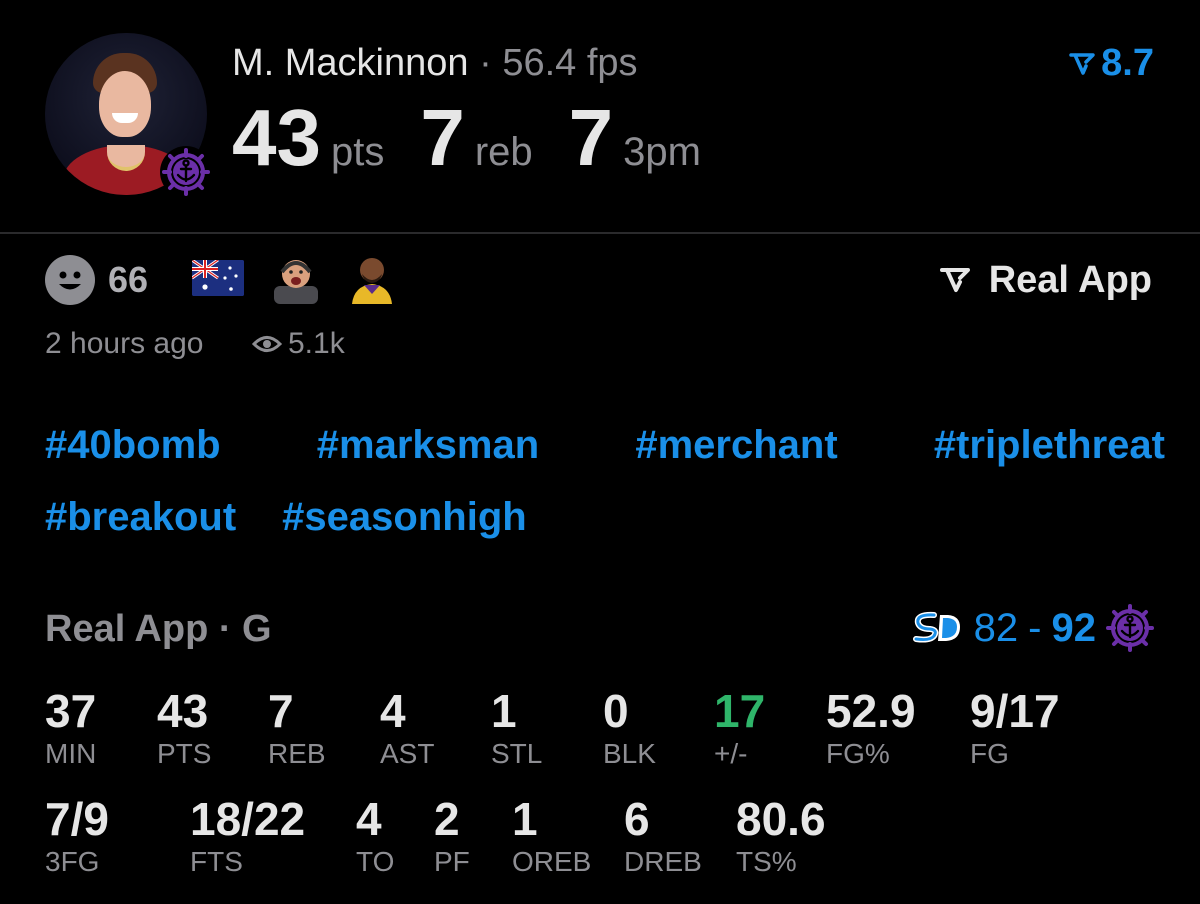 Image resolution: width=1200 pixels, height=904 pixels. Describe the element at coordinates (140, 517) in the screenshot. I see `hashtag: #breakout` at that location.